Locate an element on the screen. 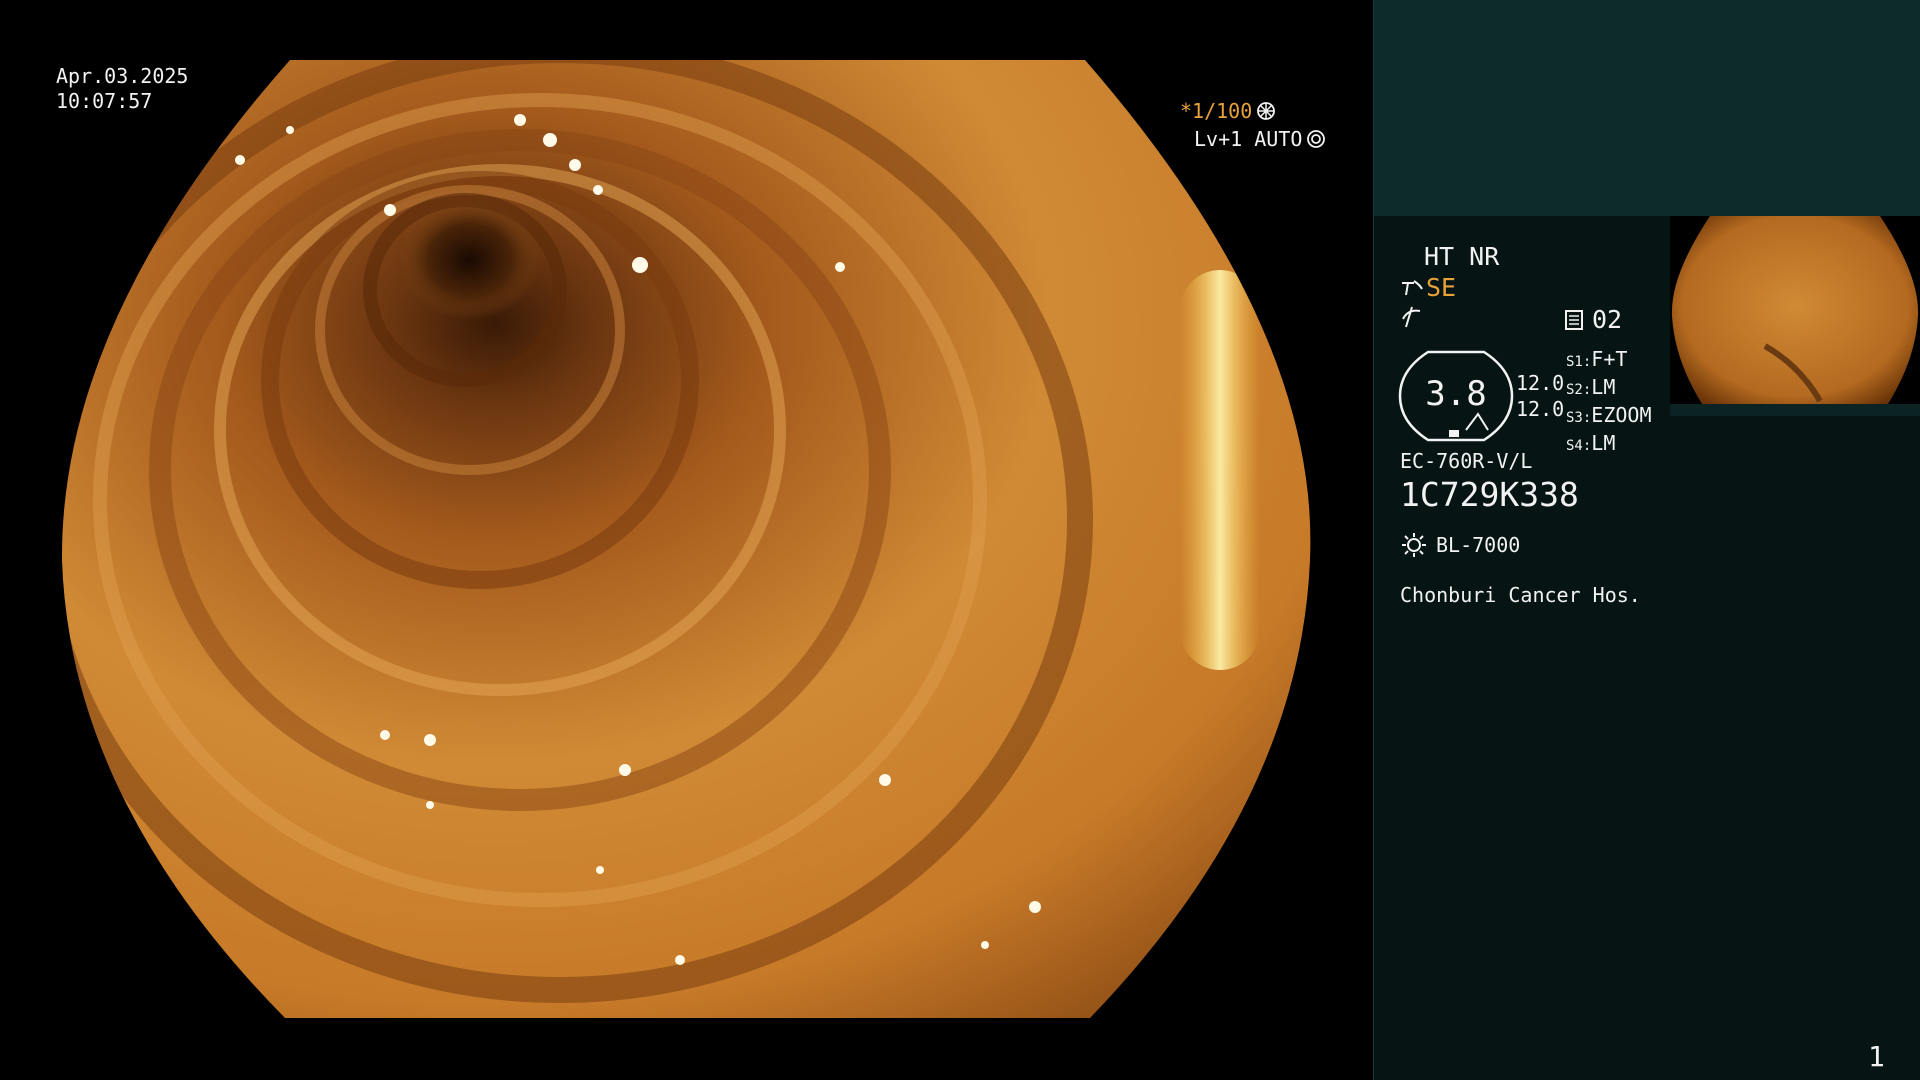 This screenshot has width=1920, height=1080. light-source-model: BL-7000 is located at coordinates (1478, 545).